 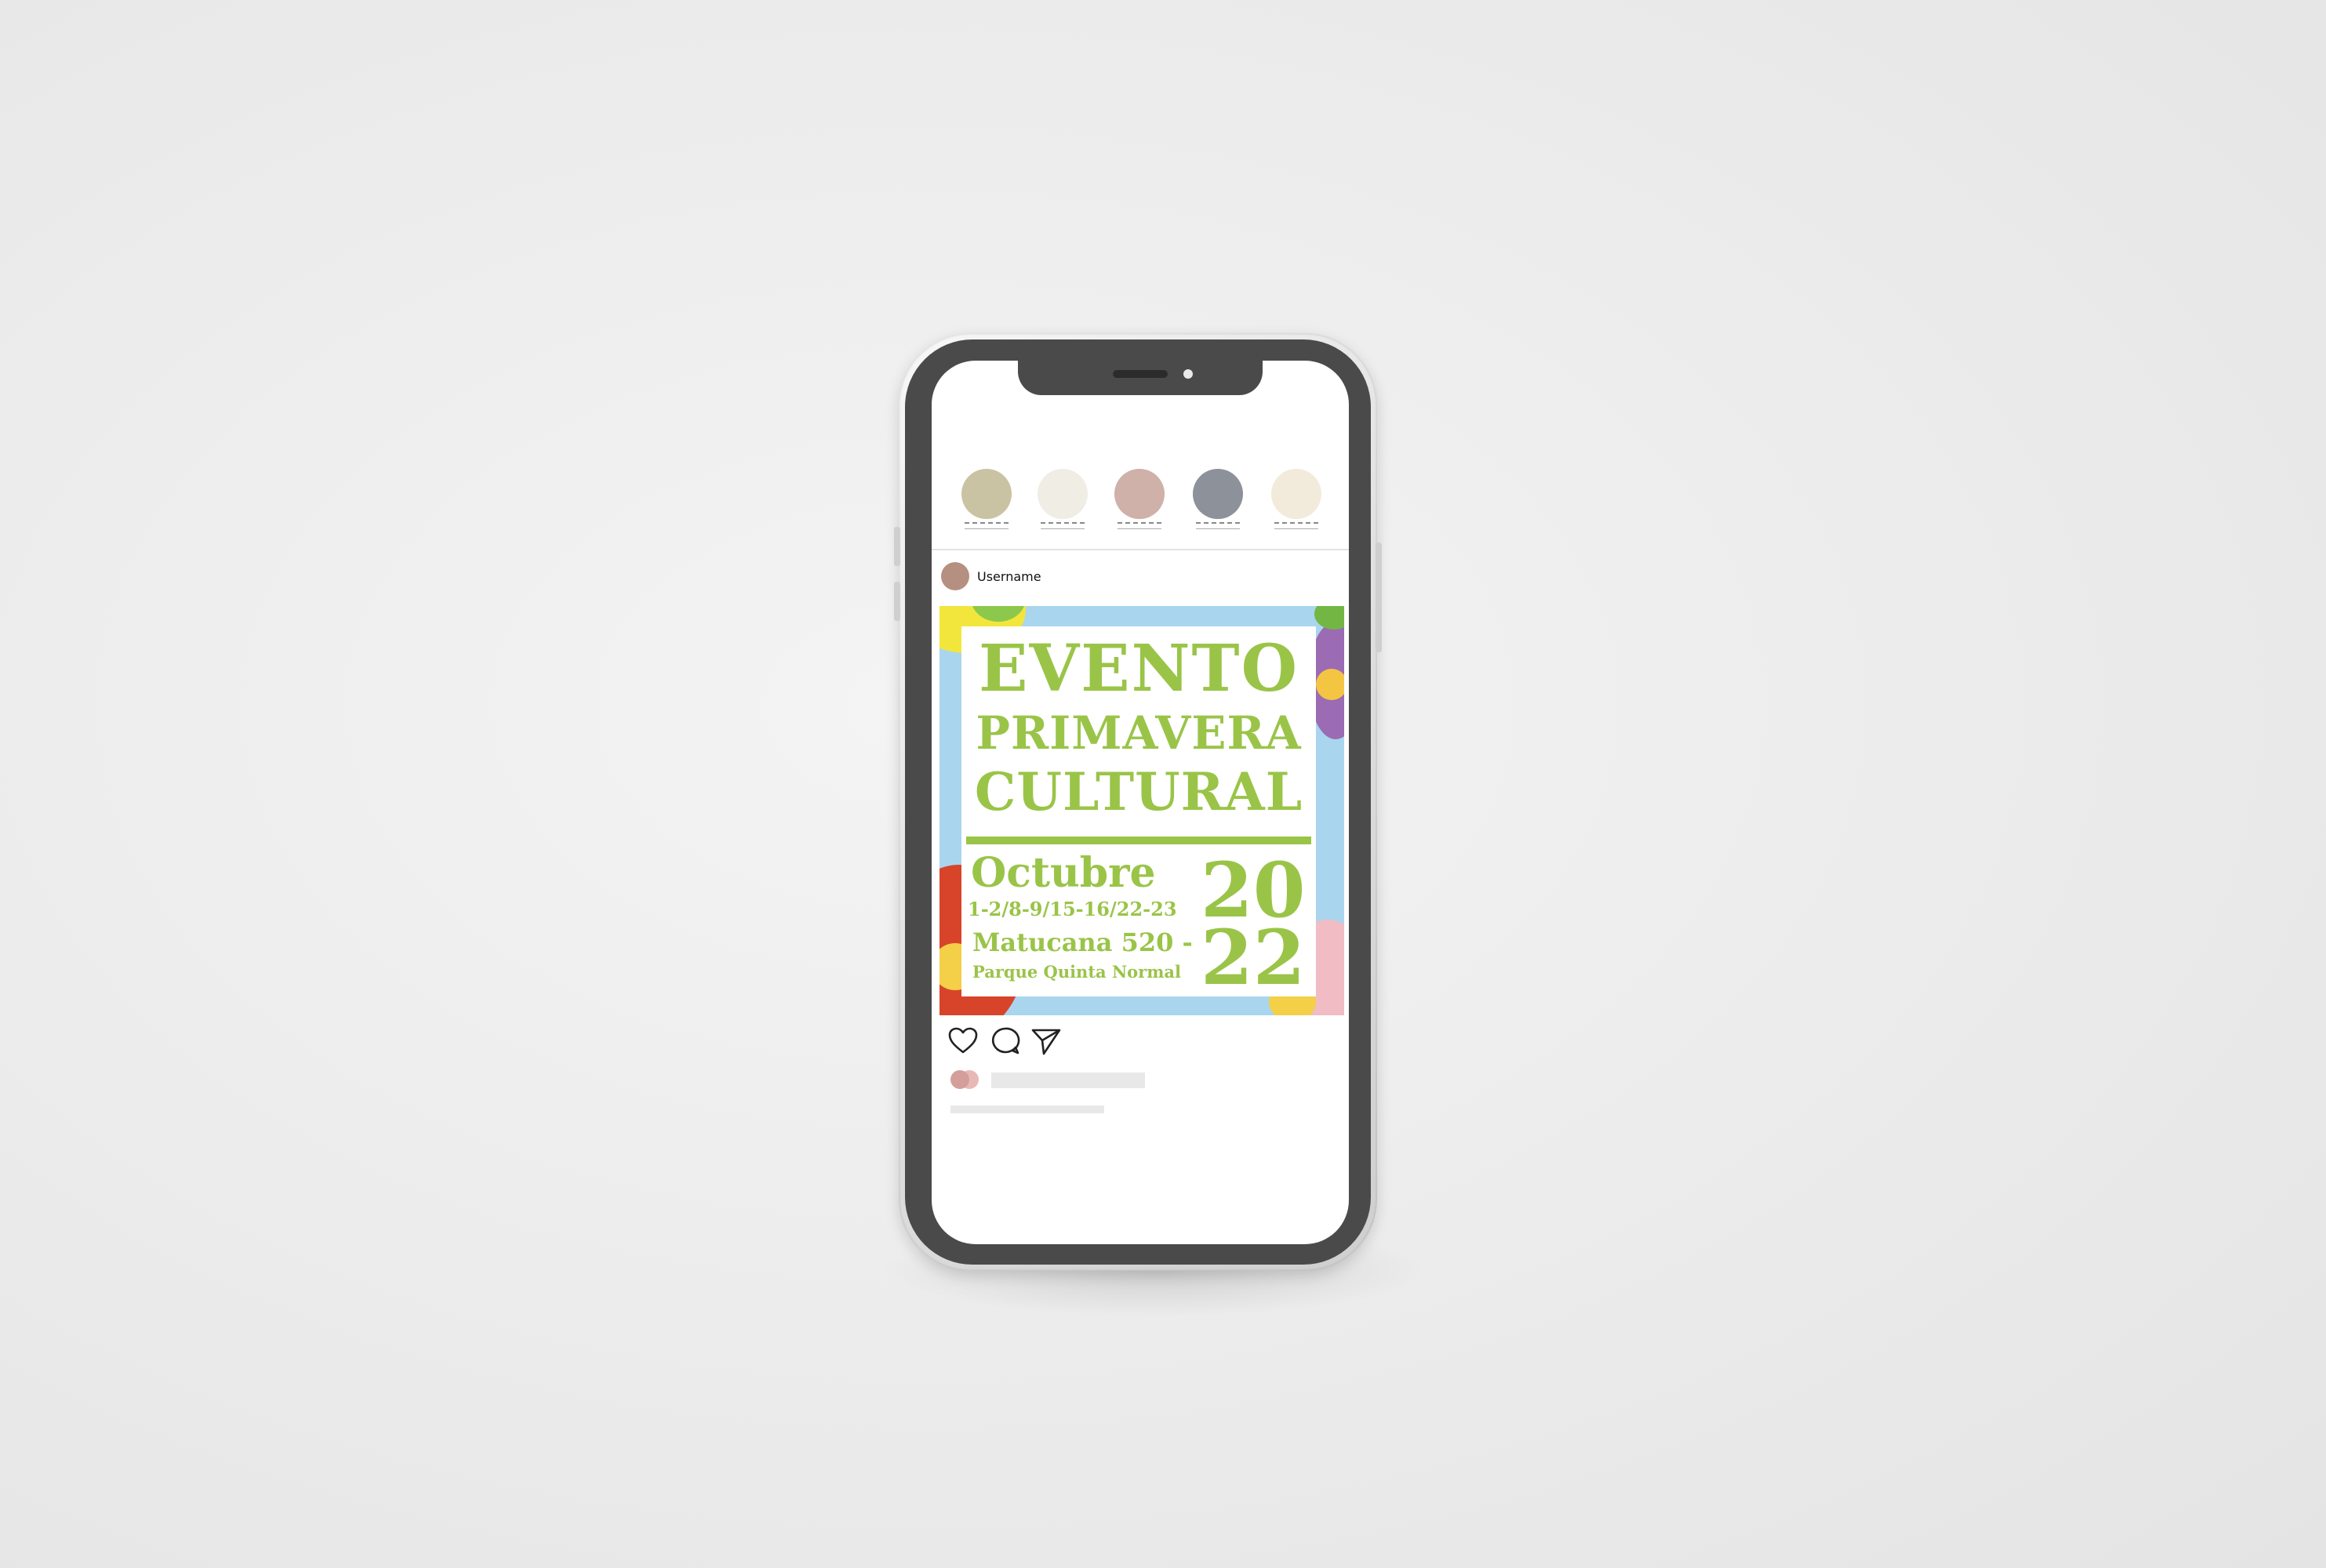 I want to click on poster-divider-rule, so click(x=1138, y=841).